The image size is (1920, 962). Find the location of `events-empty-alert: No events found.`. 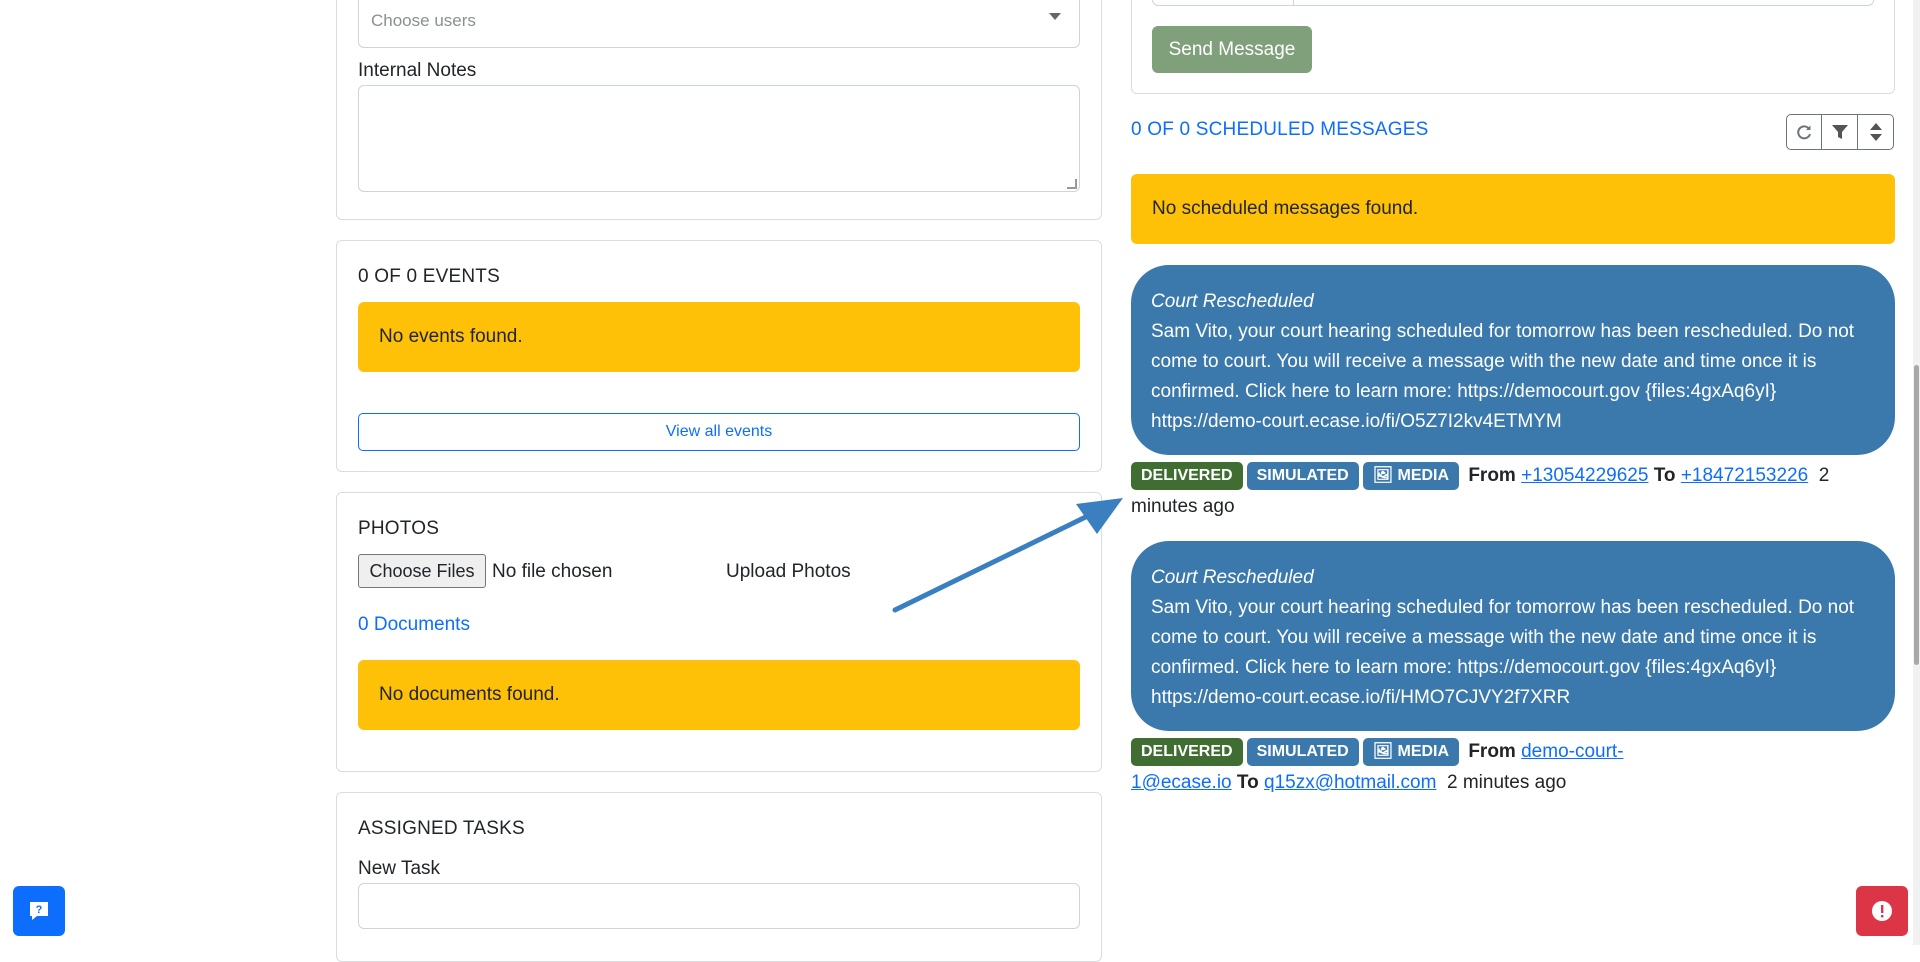

events-empty-alert: No events found. is located at coordinates (719, 337).